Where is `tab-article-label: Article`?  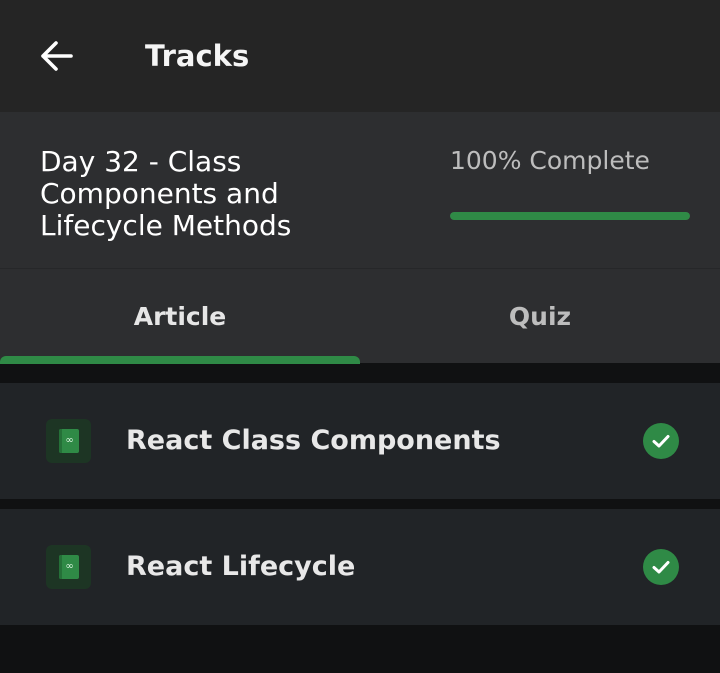
tab-article-label: Article is located at coordinates (180, 316).